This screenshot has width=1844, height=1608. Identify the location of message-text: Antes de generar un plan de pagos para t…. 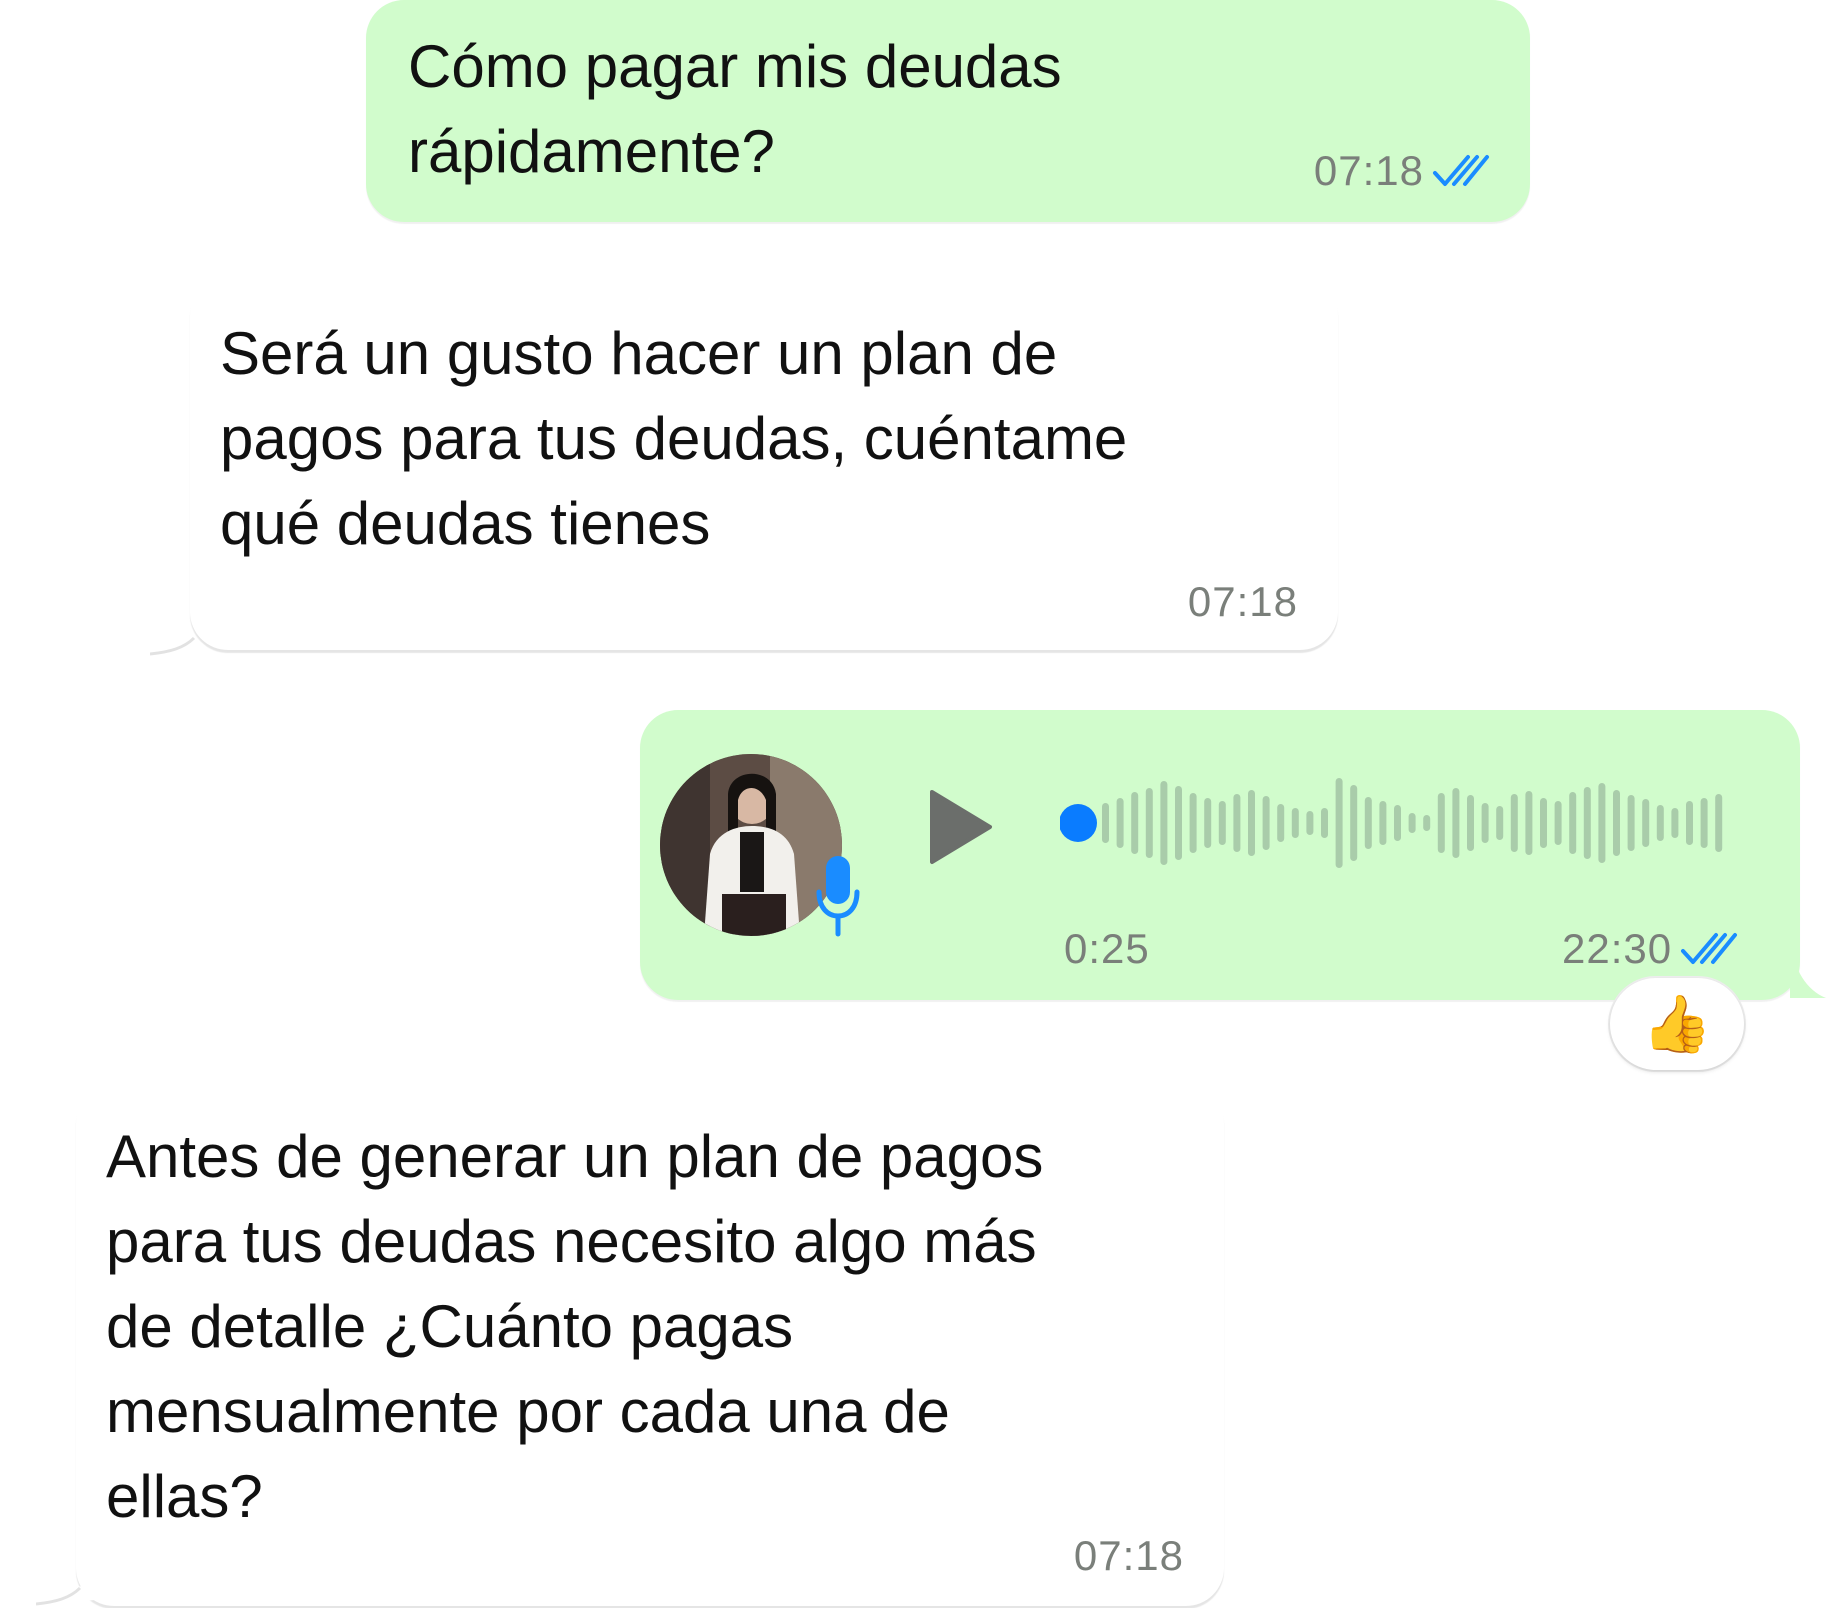
(575, 1326).